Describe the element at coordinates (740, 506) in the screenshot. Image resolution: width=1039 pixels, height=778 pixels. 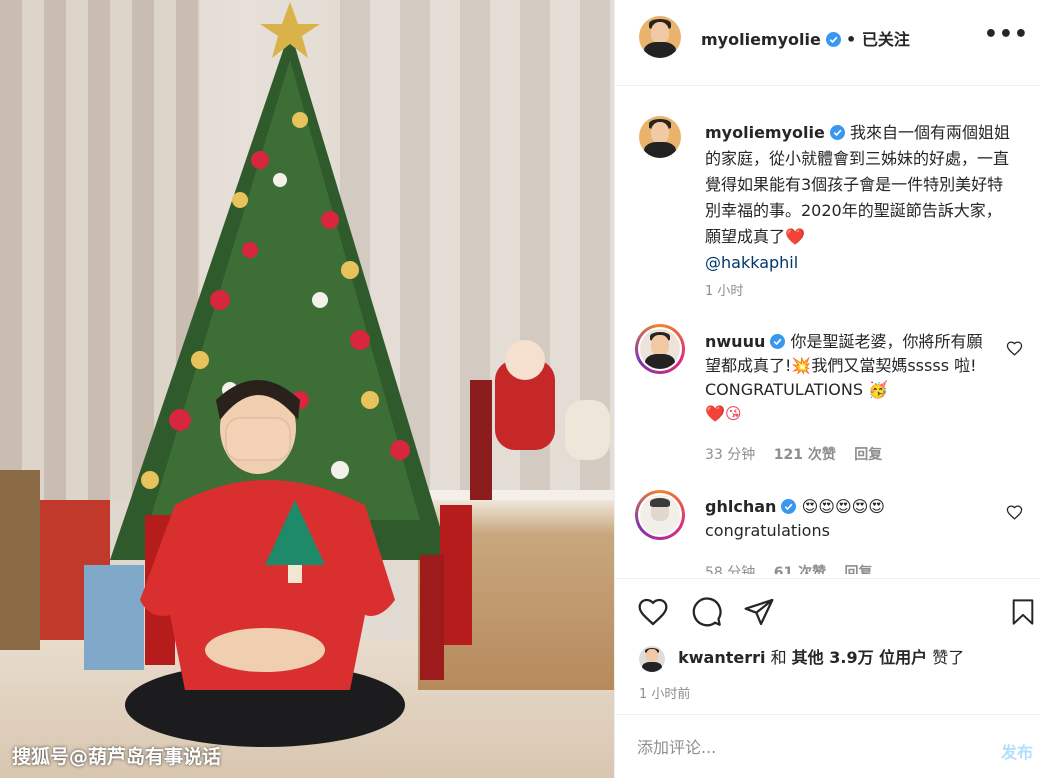
I see `commenter-username: ghlchan` at that location.